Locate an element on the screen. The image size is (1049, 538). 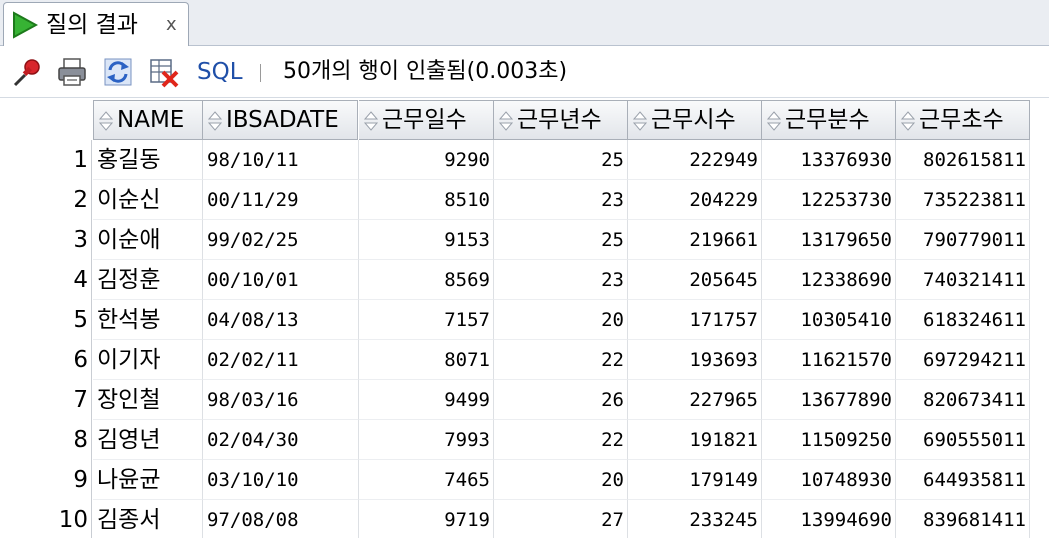
cell-workyears: 27 is located at coordinates (561, 519).